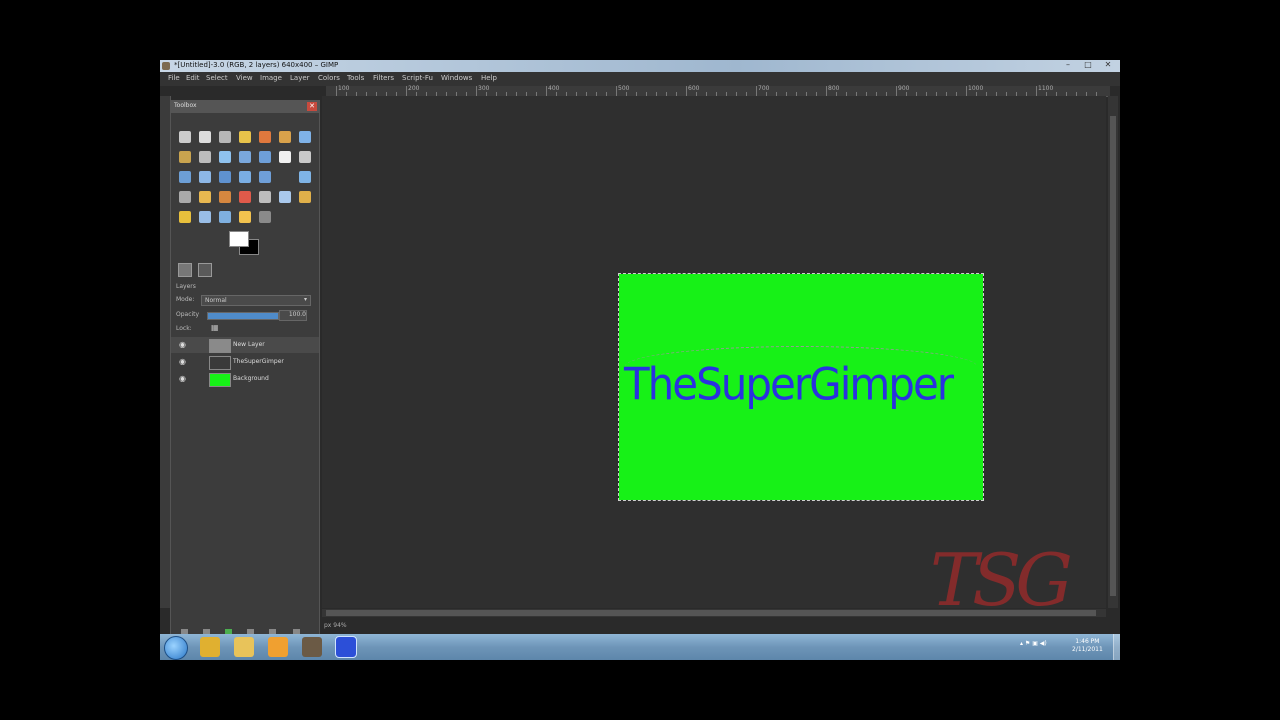 The image size is (1280, 720). Describe the element at coordinates (245, 107) in the screenshot. I see `toolbox-header: Toolbox ✕` at that location.